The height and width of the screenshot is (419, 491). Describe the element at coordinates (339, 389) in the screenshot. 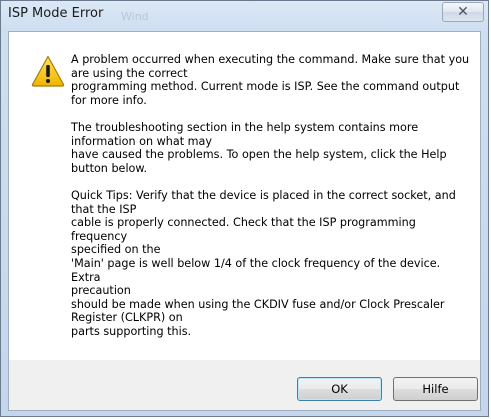

I see `ok-button: OK` at that location.